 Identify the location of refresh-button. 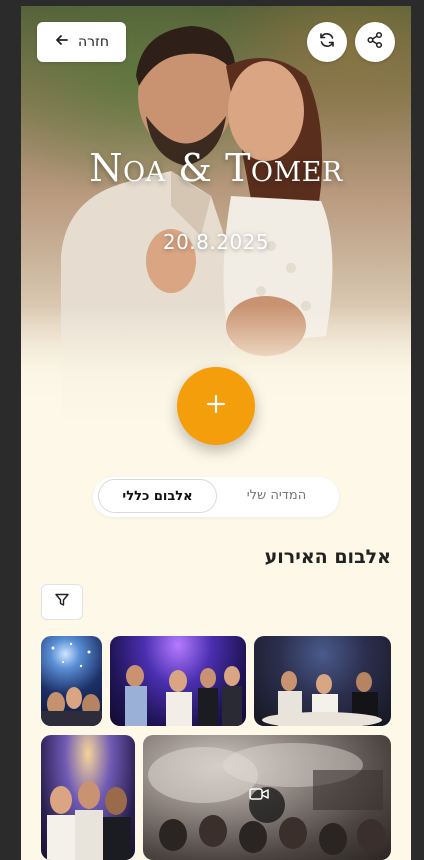
(327, 42).